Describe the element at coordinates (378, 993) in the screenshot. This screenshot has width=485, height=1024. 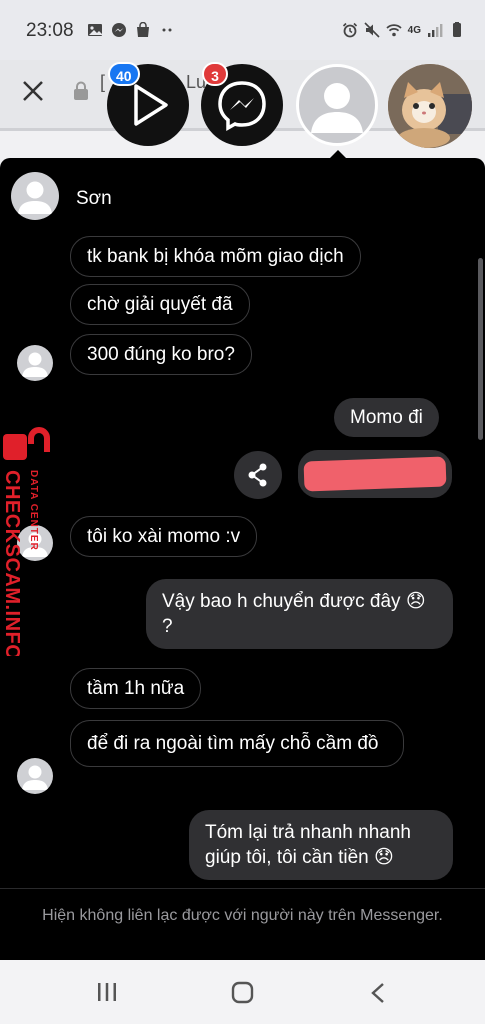
I see `back-icon` at that location.